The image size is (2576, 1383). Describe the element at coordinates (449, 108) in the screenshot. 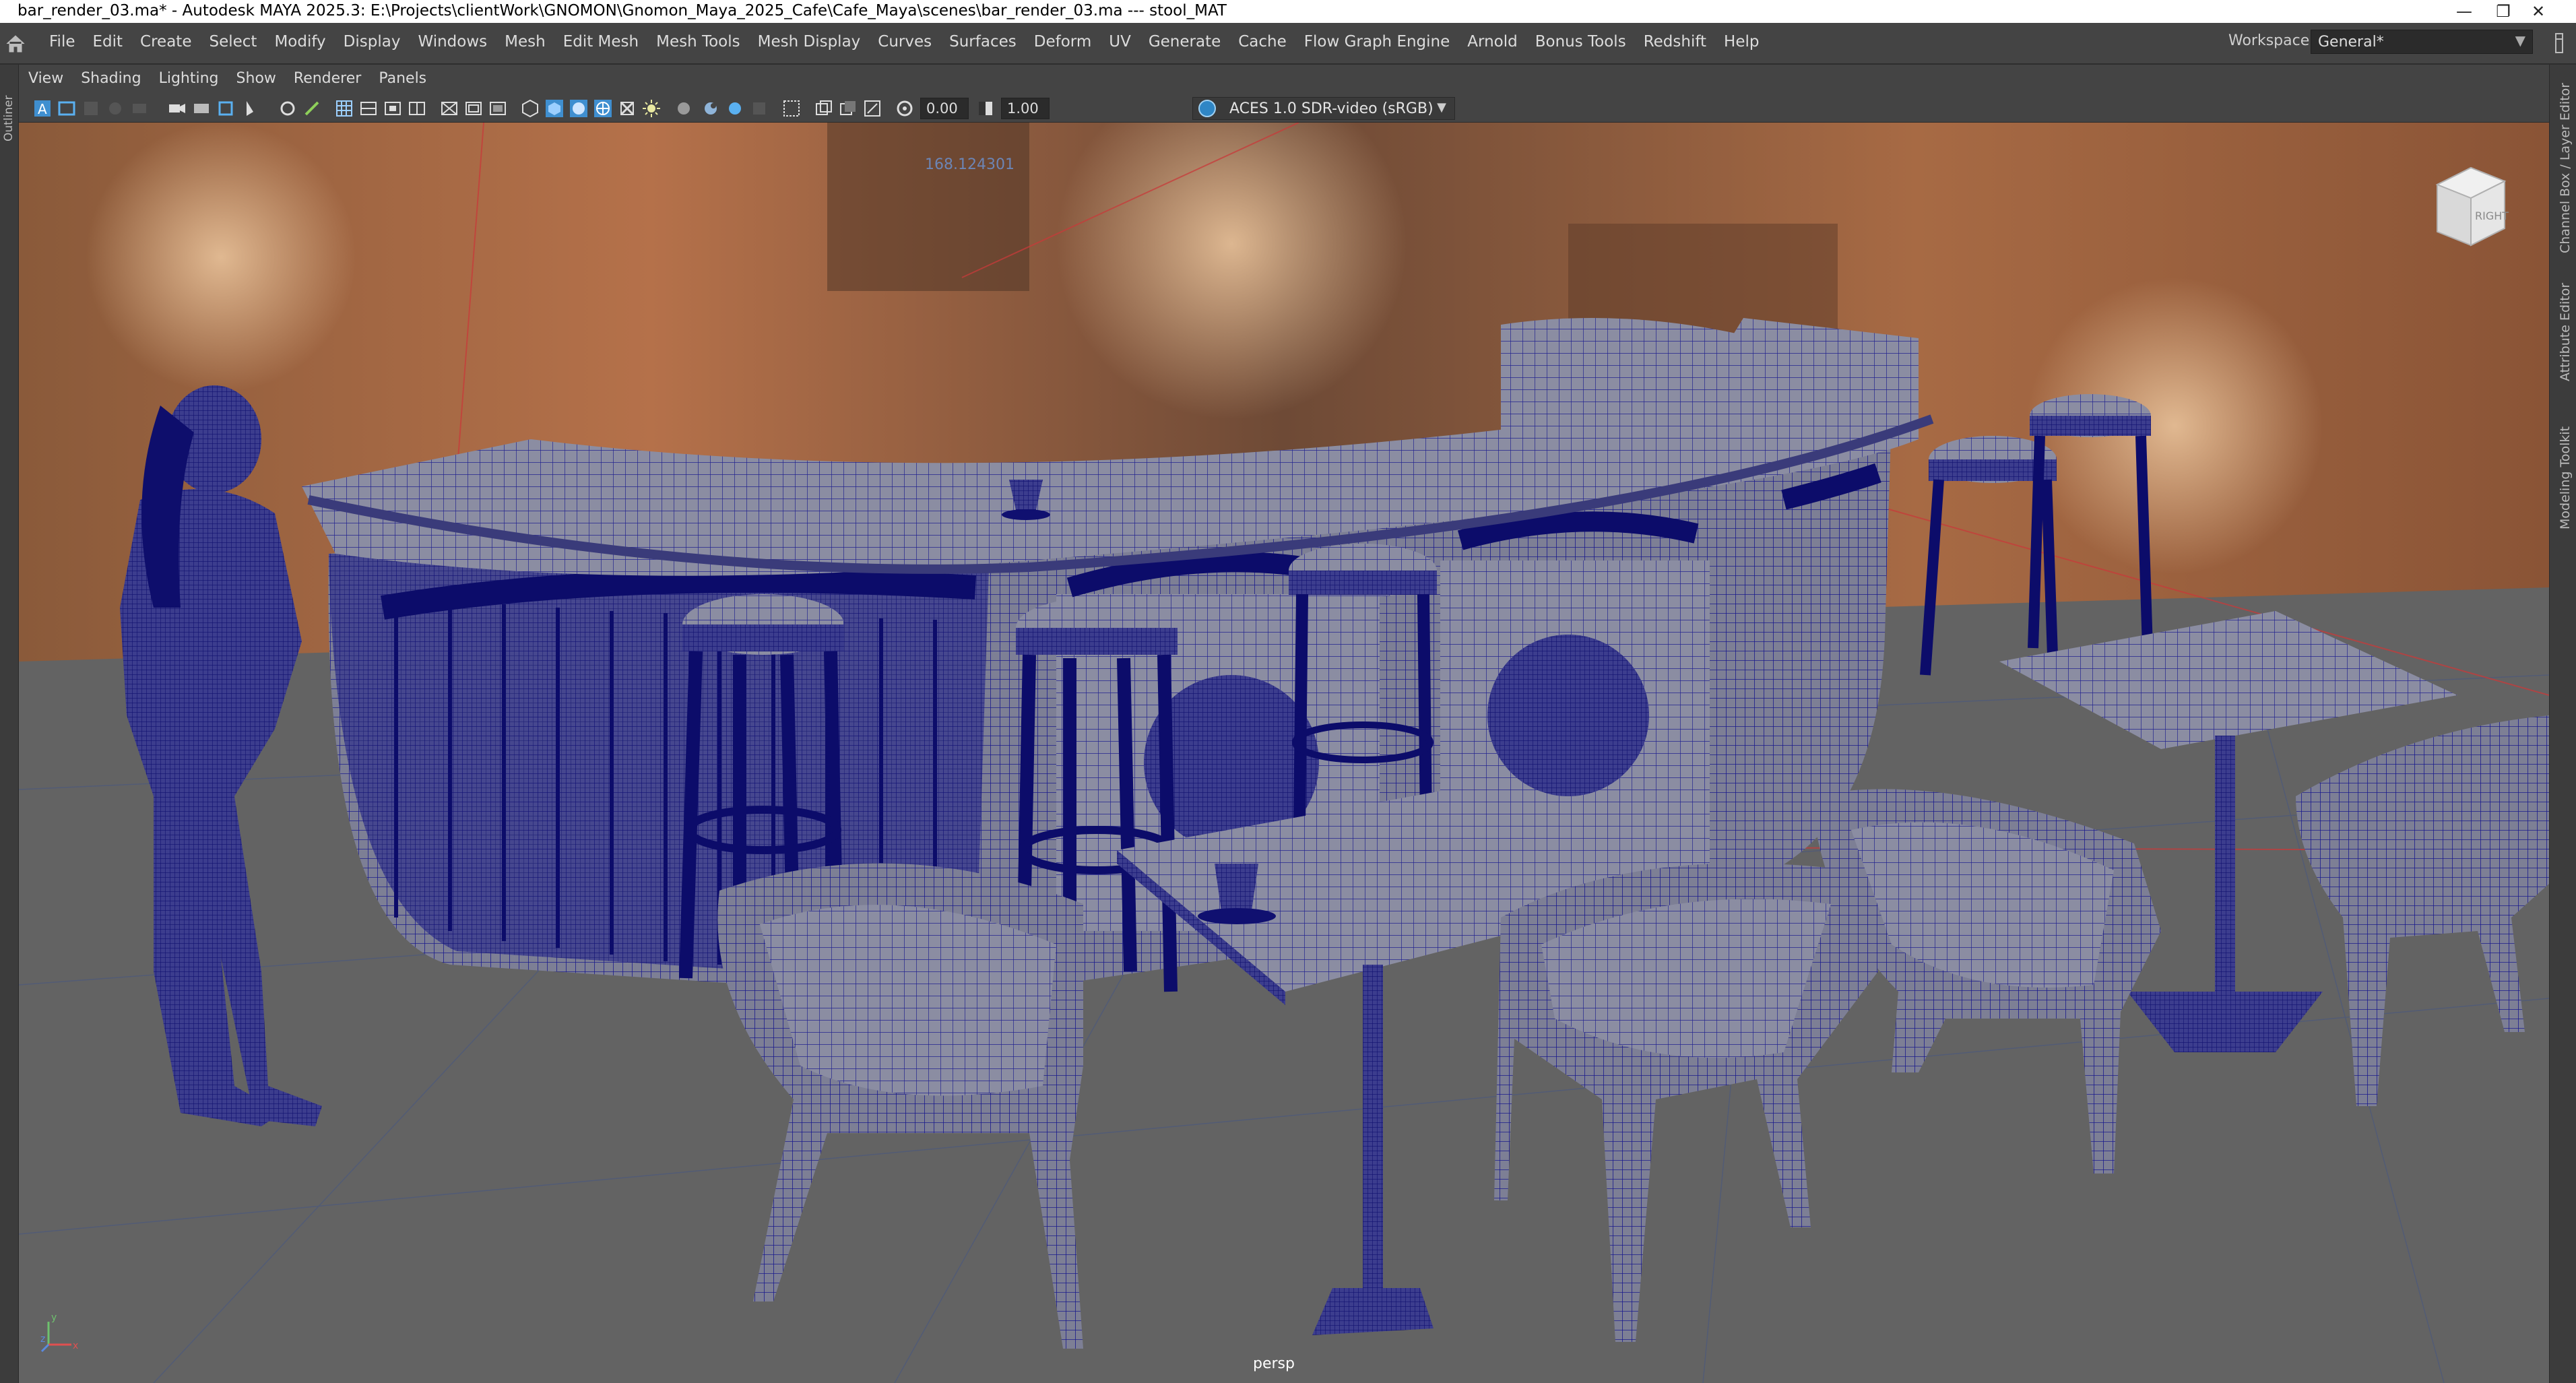

I see `textured-icon` at that location.